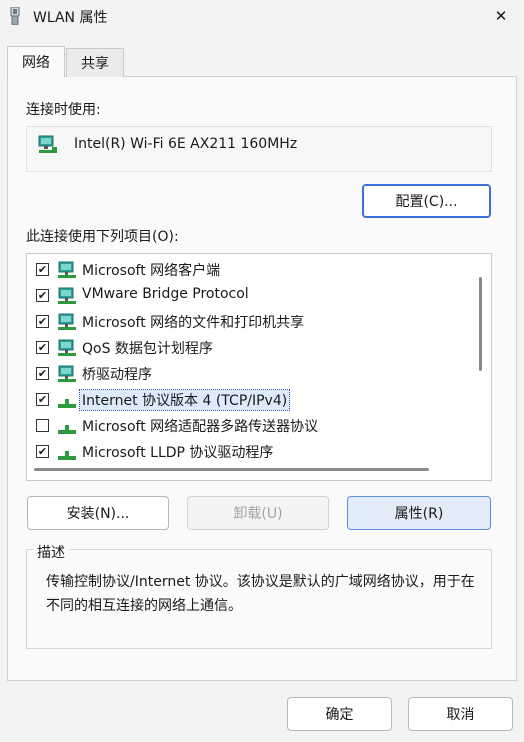  I want to click on ok-button: 确定, so click(339, 714).